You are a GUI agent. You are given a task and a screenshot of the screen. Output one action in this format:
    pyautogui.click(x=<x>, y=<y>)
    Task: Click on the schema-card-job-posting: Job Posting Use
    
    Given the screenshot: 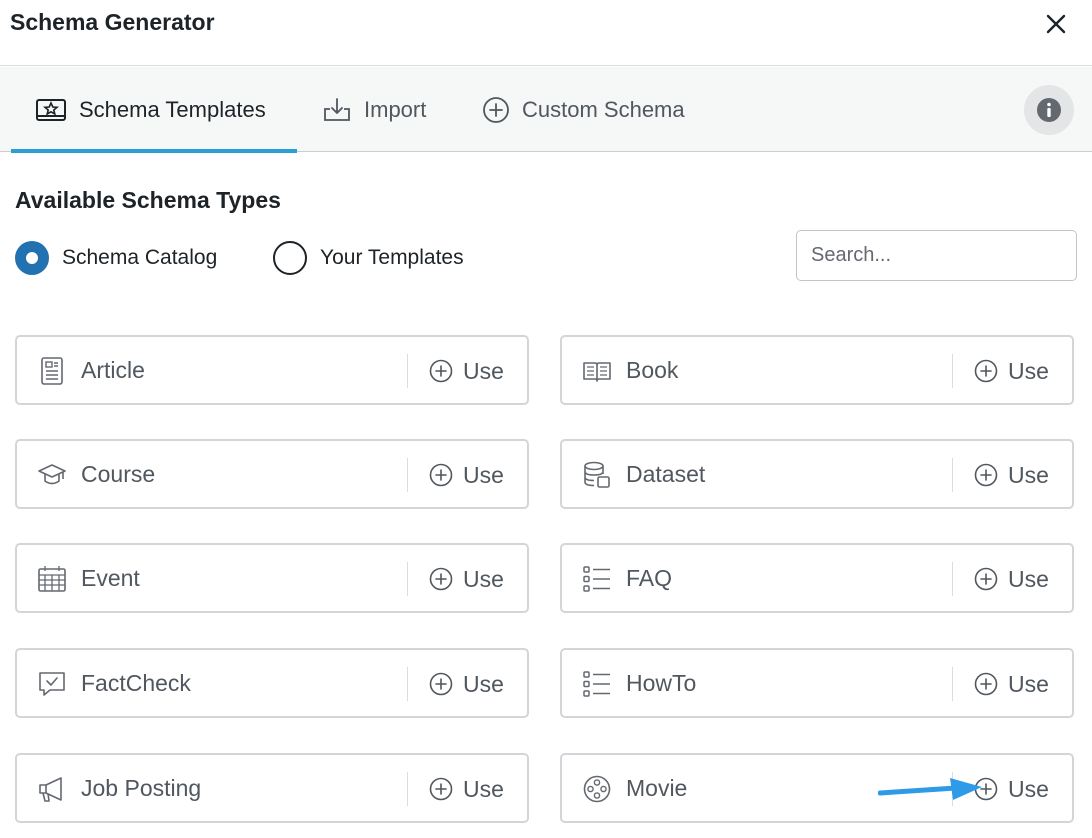 What is the action you would take?
    pyautogui.click(x=272, y=788)
    